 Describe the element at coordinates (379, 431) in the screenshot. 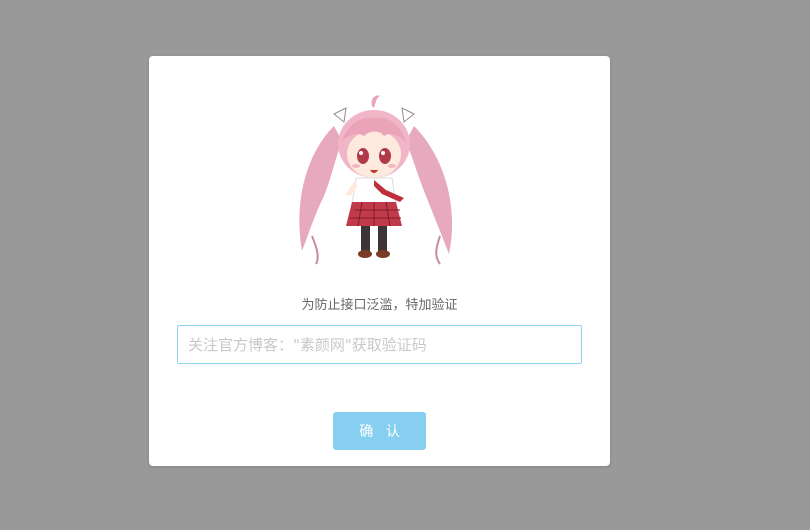

I see `confirm-button: 确 认` at that location.